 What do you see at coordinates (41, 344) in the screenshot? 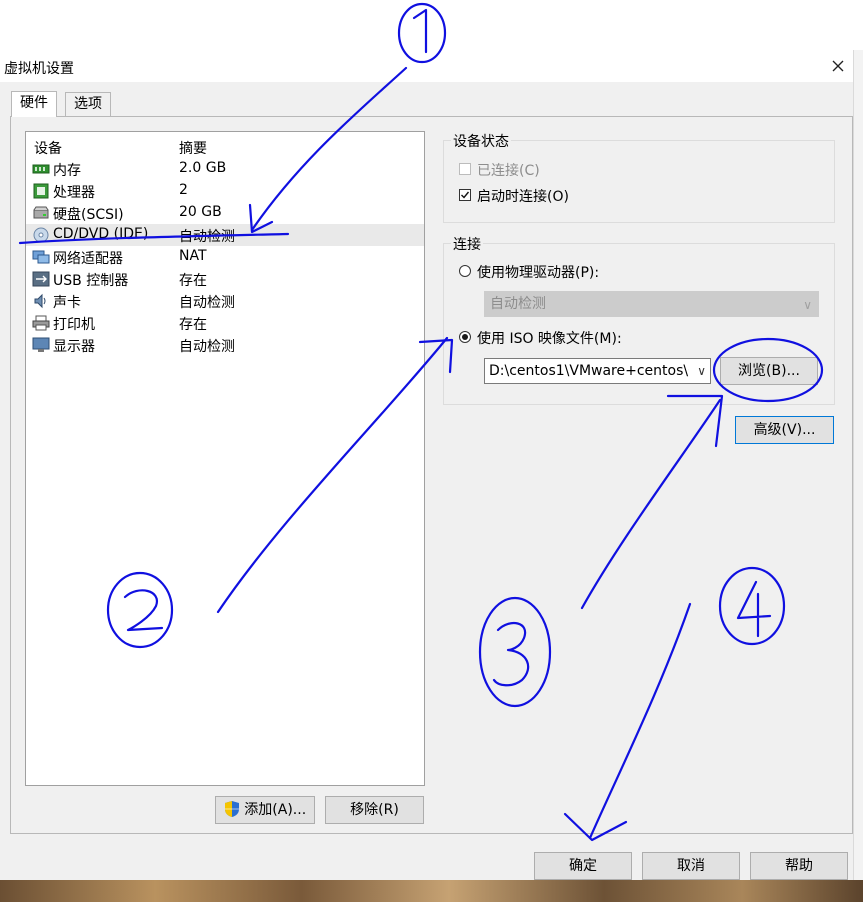
I see `monitor-icon` at bounding box center [41, 344].